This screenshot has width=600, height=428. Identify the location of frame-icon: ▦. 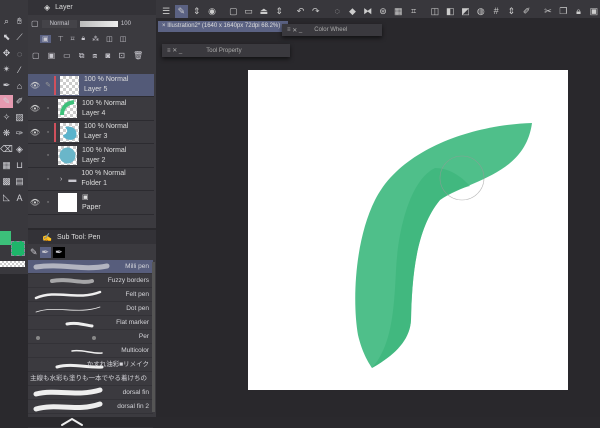
(6, 165).